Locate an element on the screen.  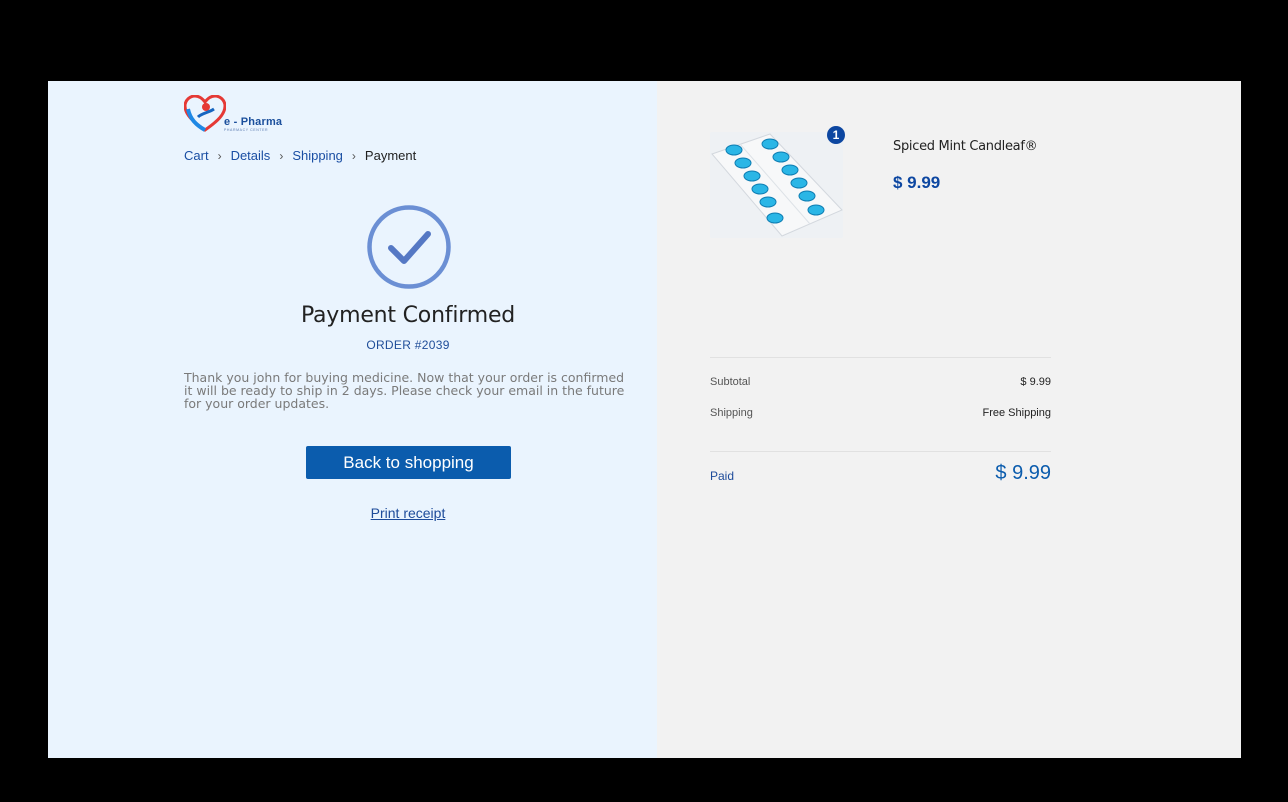
product-image is located at coordinates (776, 185).